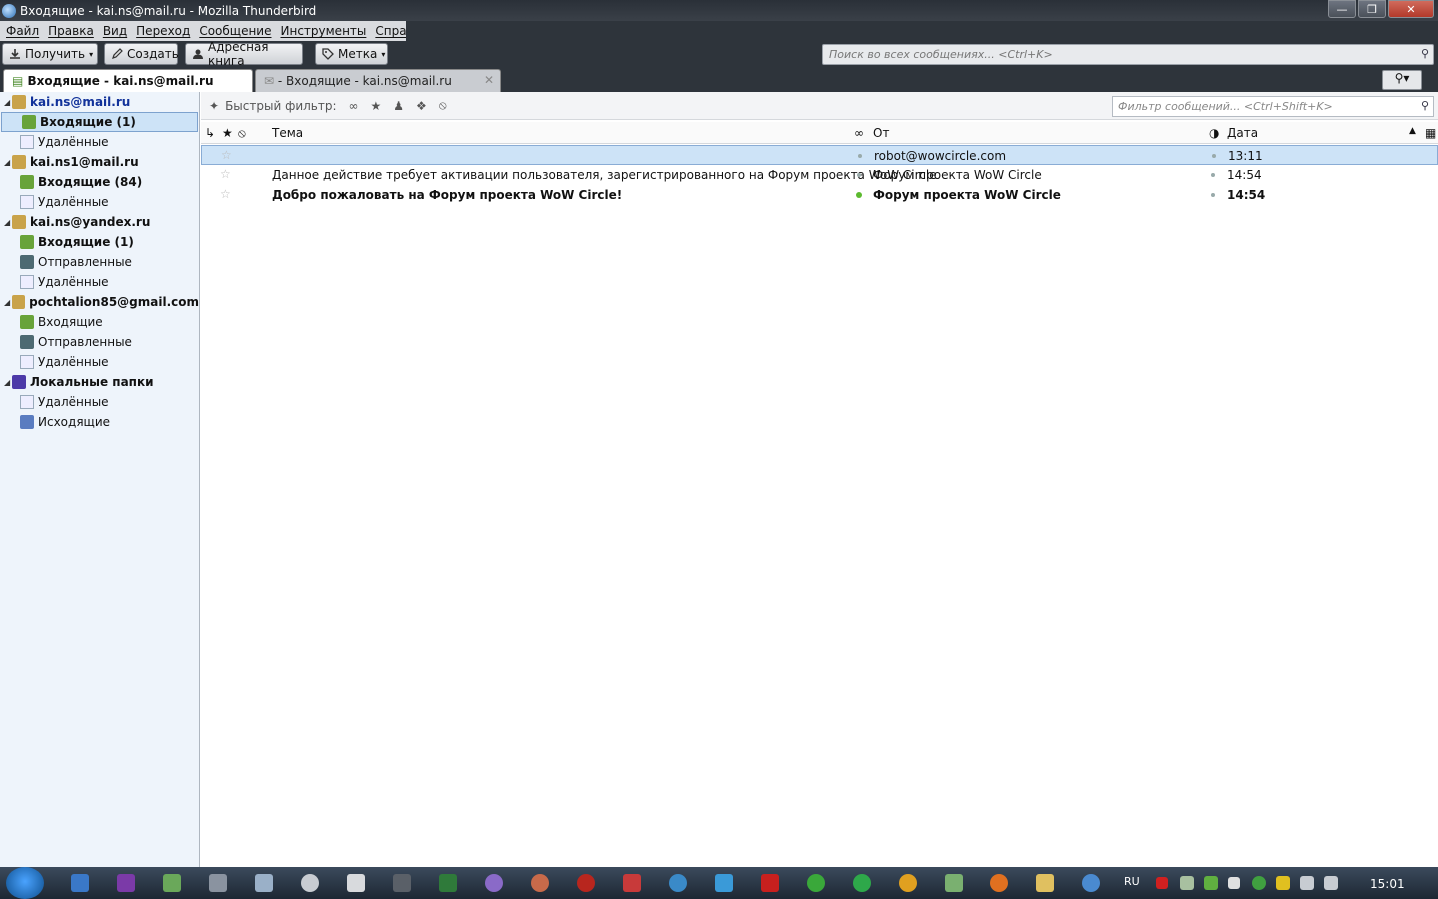  I want to click on tab-search-button: ⚲▾, so click(1402, 80).